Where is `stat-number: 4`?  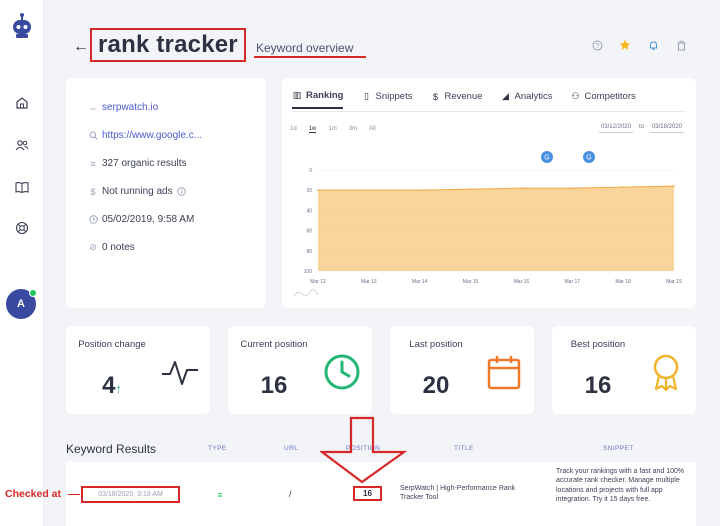
stat-number: 4 is located at coordinates (109, 385).